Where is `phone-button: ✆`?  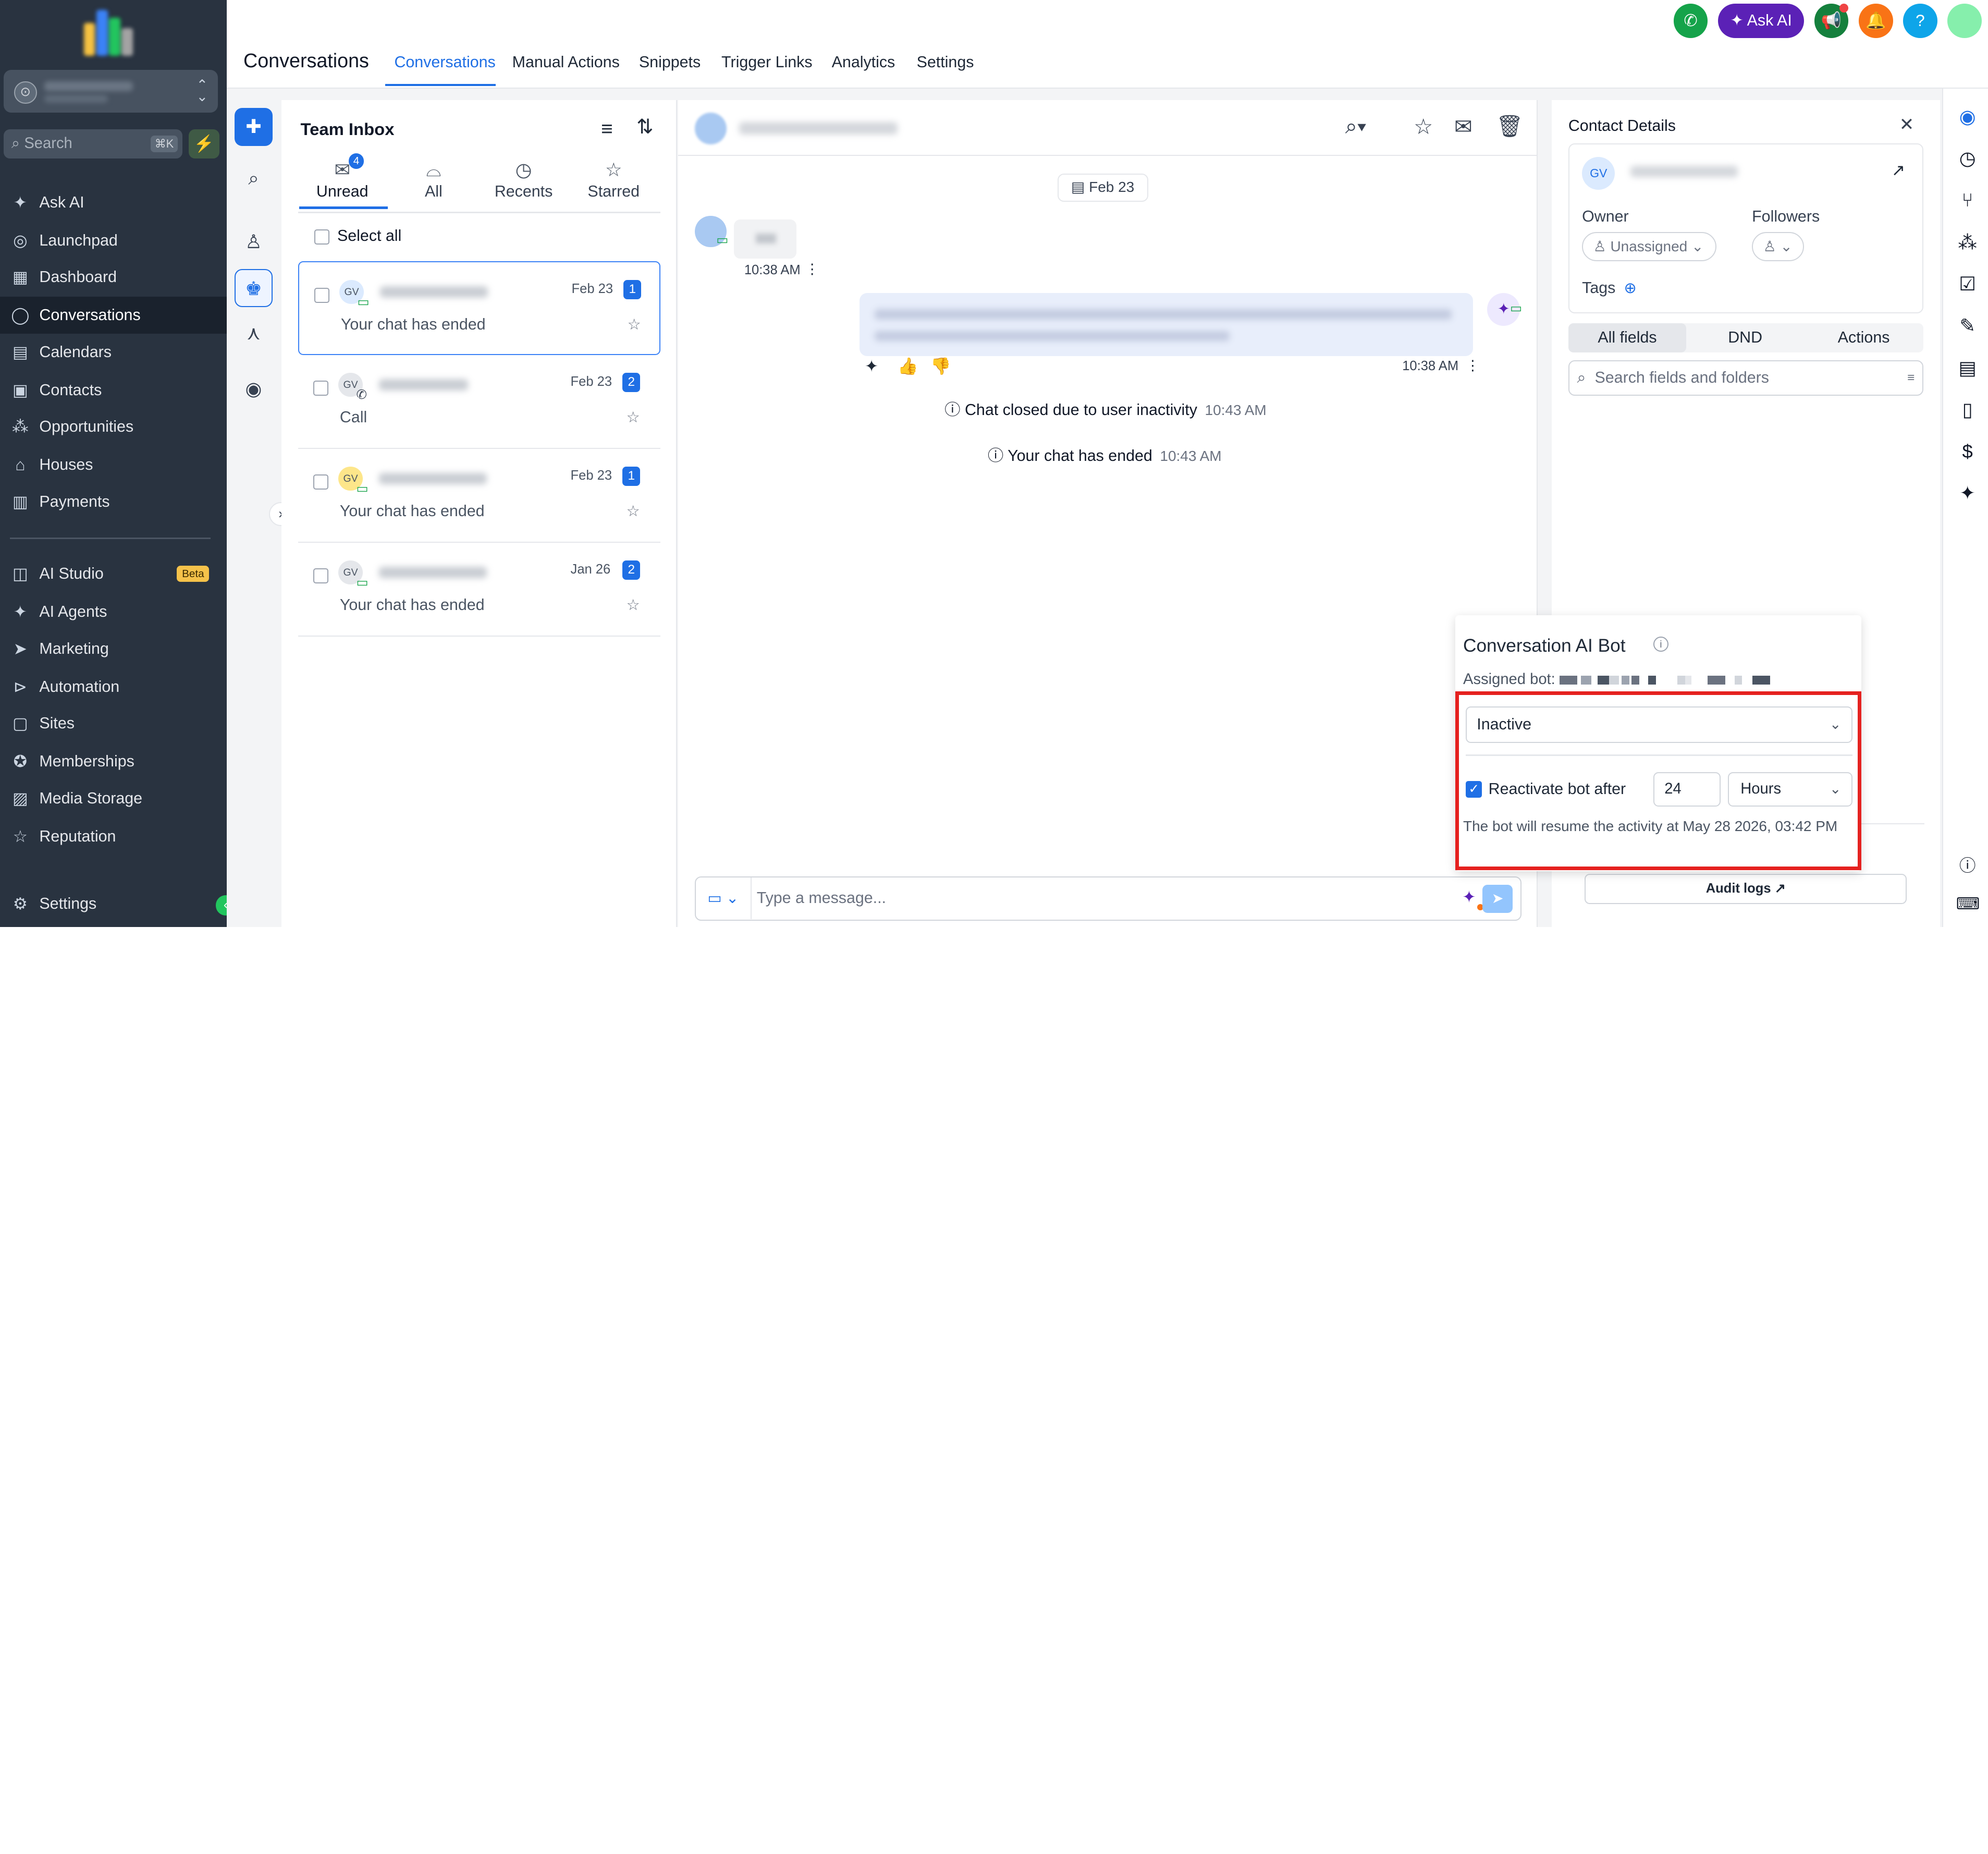 phone-button: ✆ is located at coordinates (1691, 21).